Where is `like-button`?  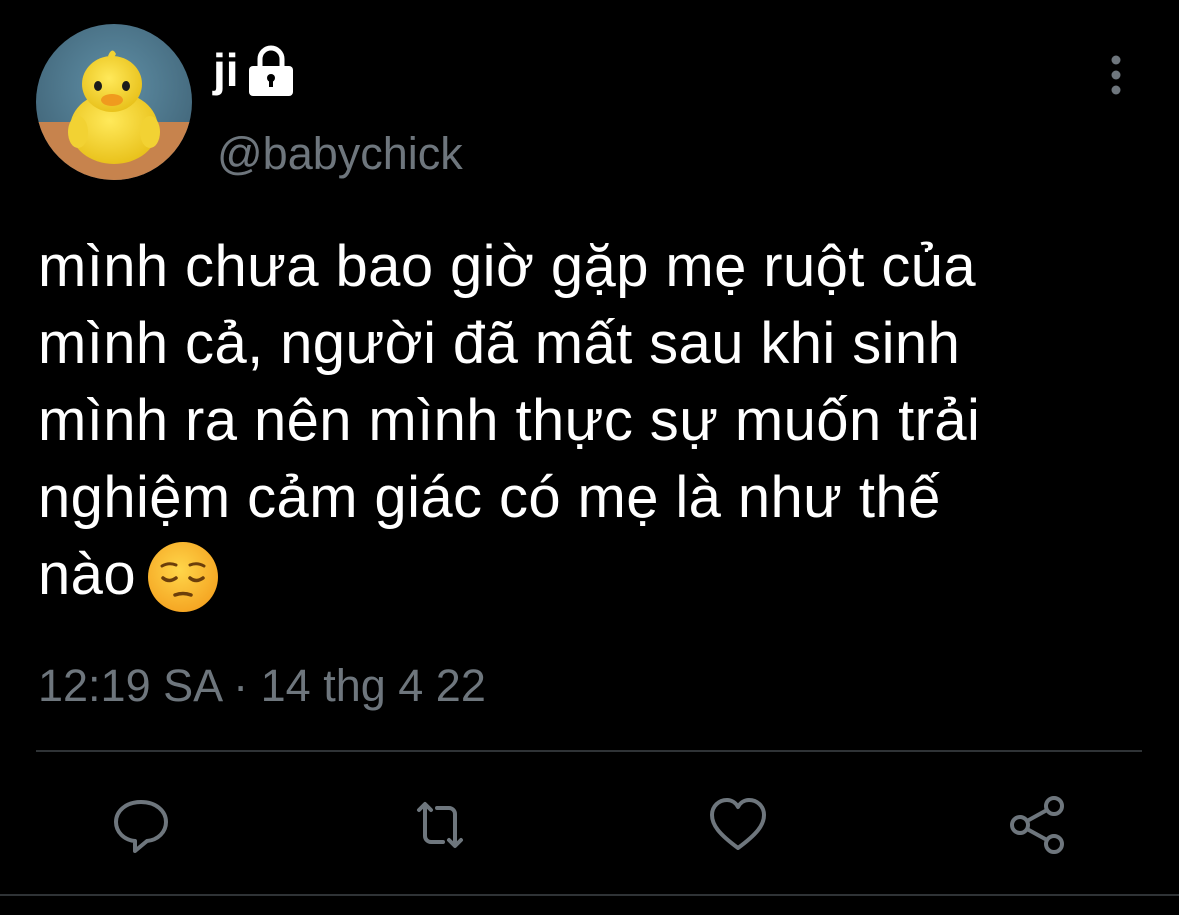 like-button is located at coordinates (738, 825).